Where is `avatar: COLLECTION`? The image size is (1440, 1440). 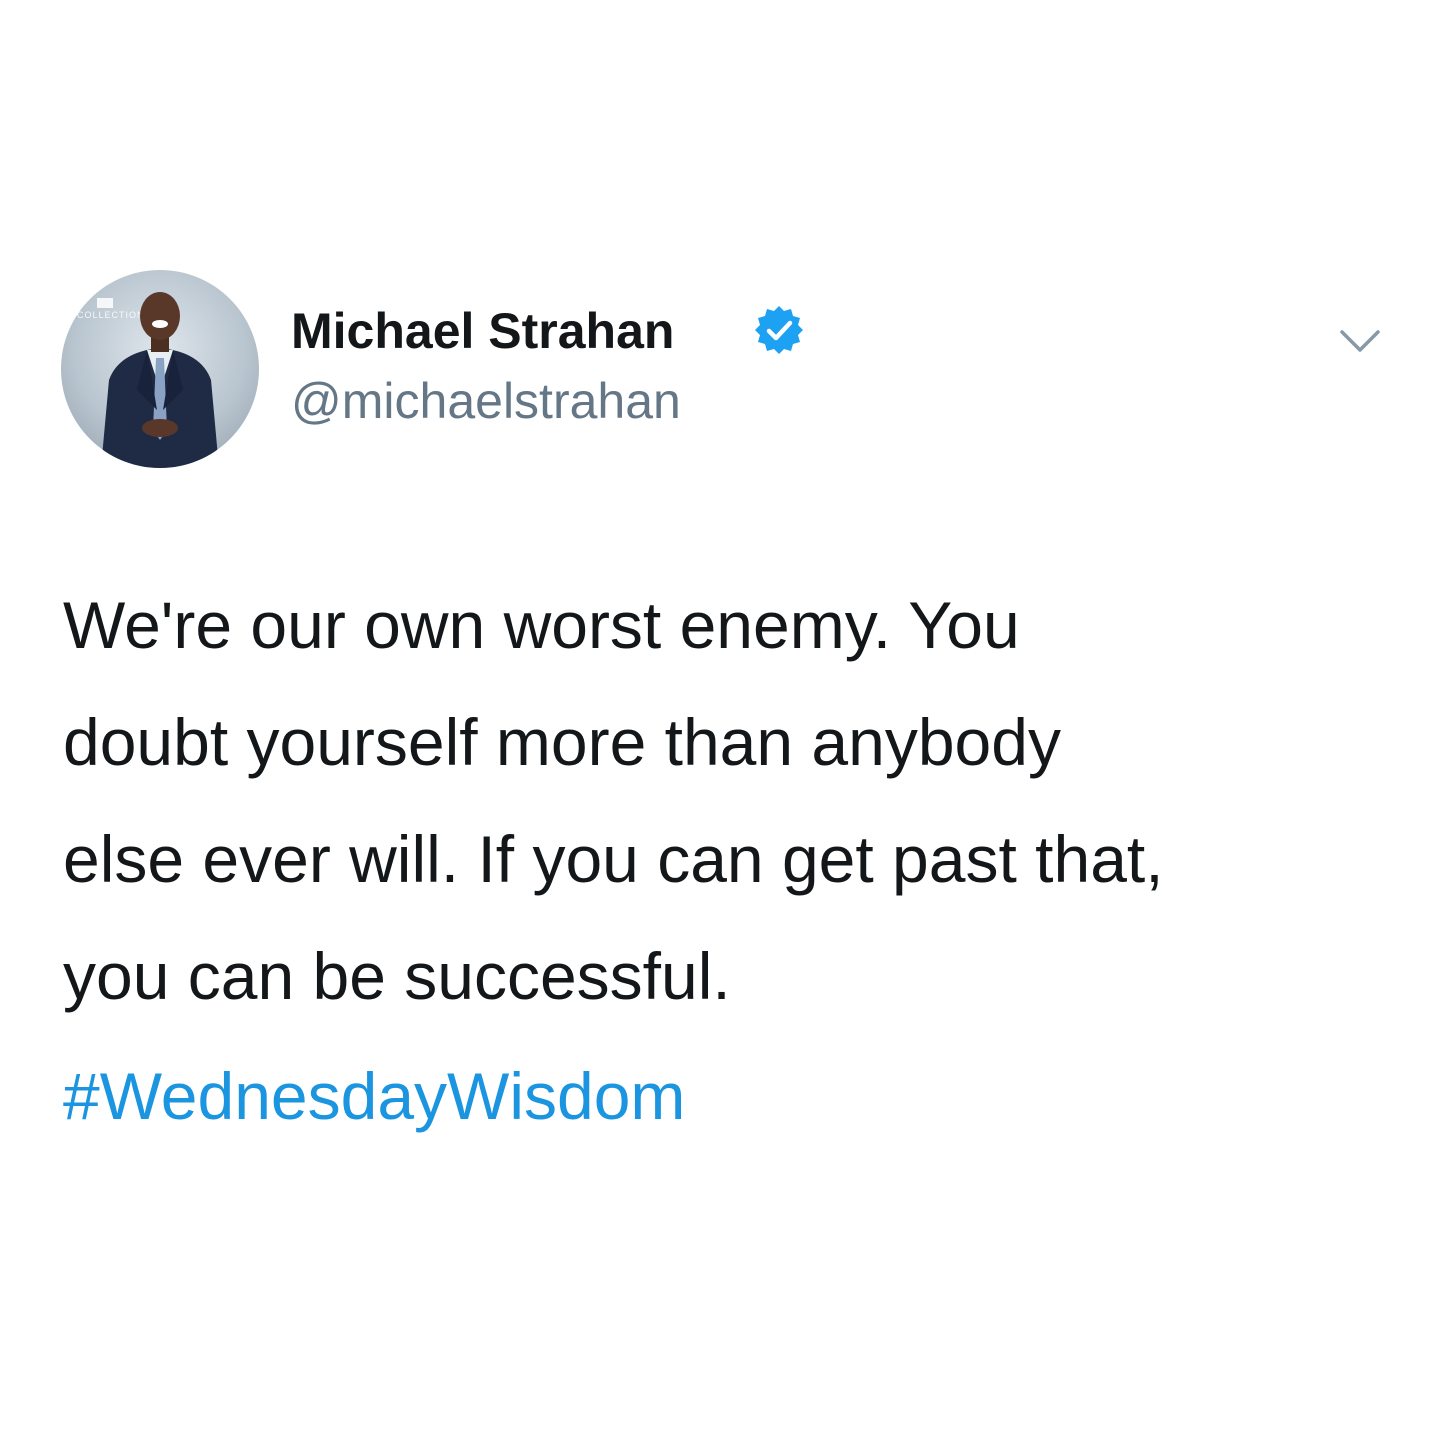 avatar: COLLECTION is located at coordinates (160, 369).